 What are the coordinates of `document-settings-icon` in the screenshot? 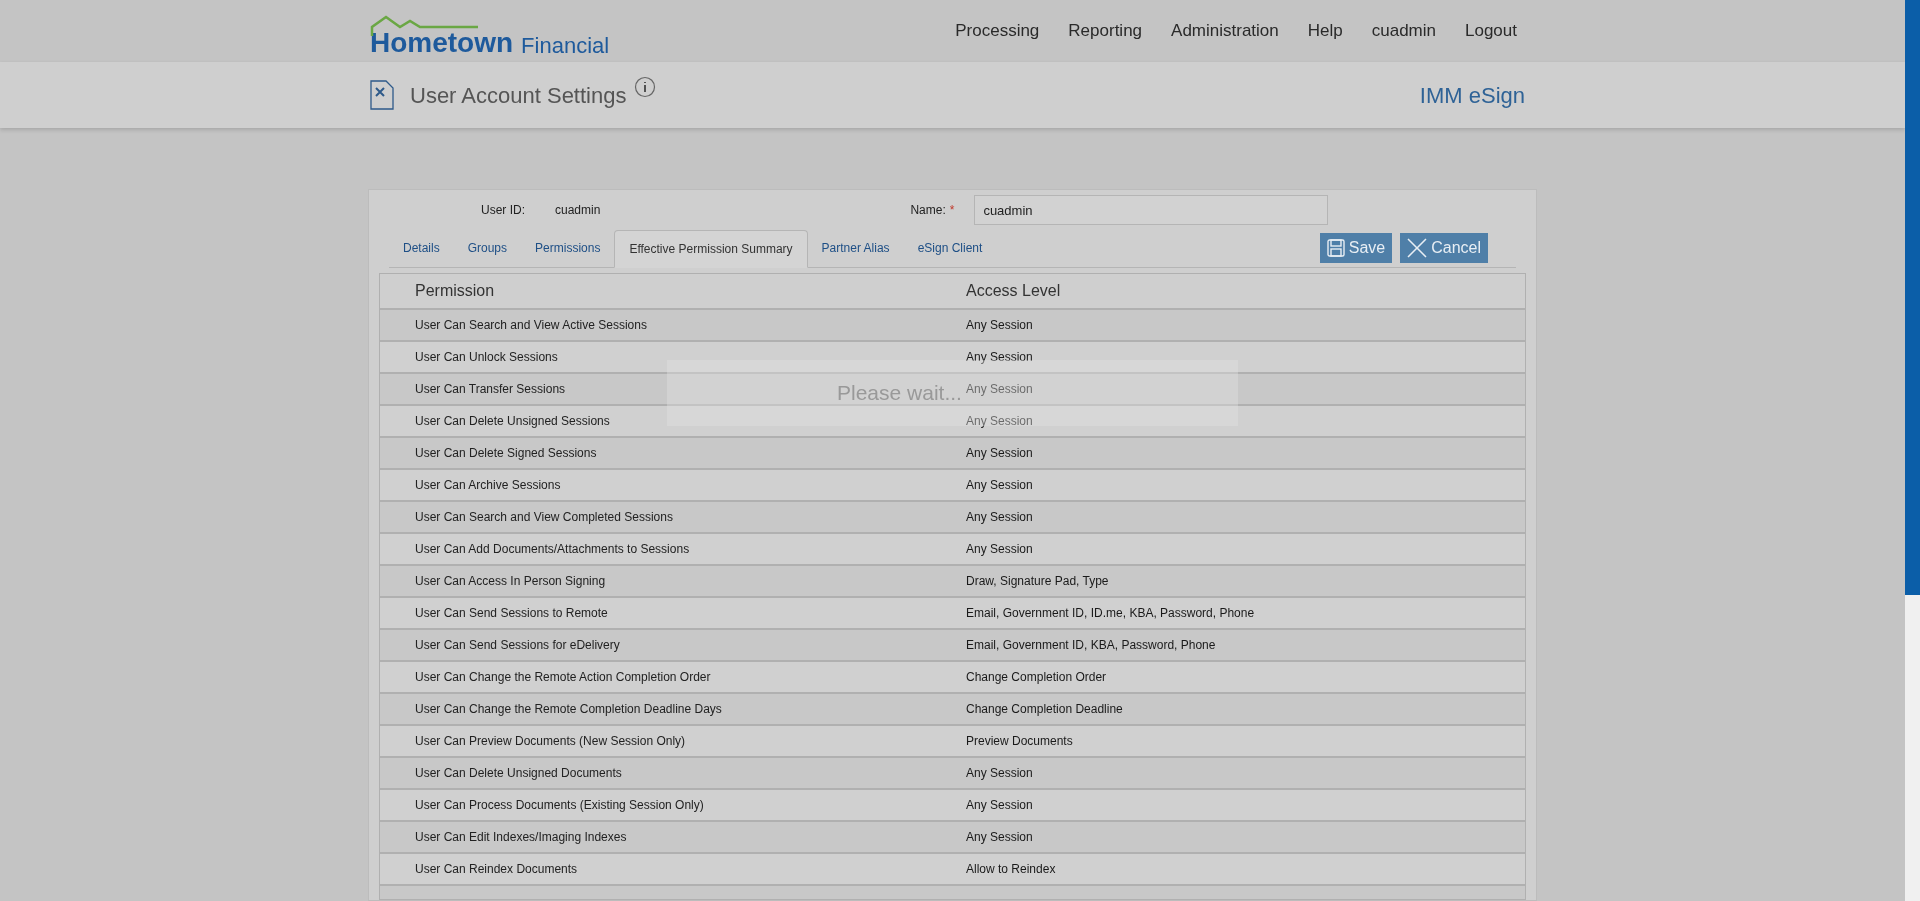 It's located at (382, 95).